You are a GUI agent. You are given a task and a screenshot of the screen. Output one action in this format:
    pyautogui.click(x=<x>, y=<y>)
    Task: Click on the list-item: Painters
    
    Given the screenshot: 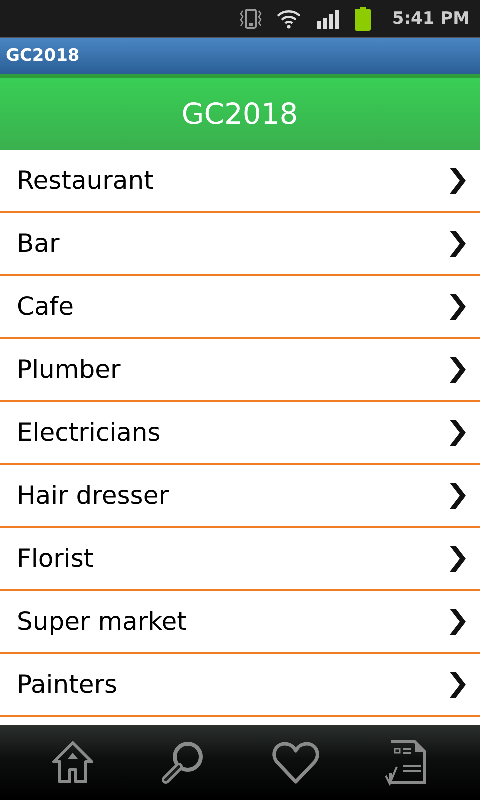 What is the action you would take?
    pyautogui.click(x=240, y=685)
    